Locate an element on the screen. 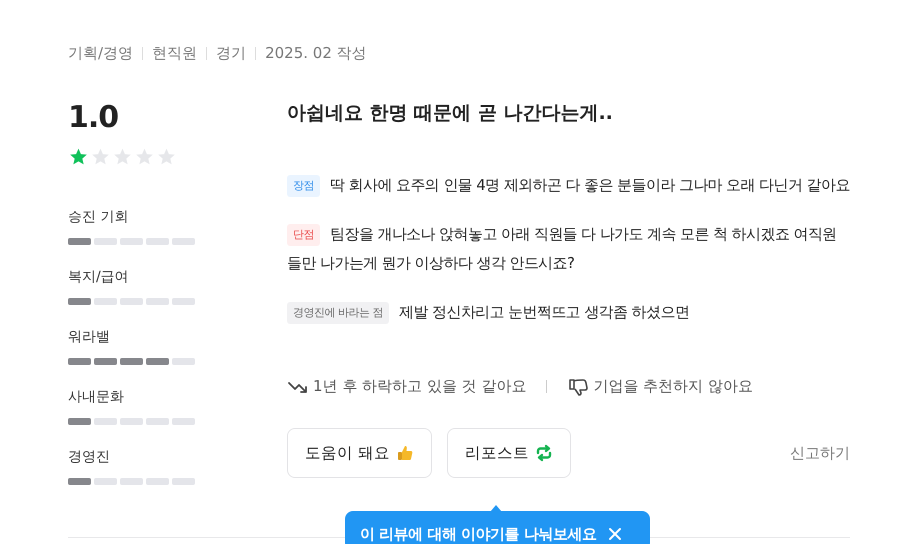  tooltip-text: 이 리뷰에 대해 이야기를 나눠보세요 is located at coordinates (478, 534).